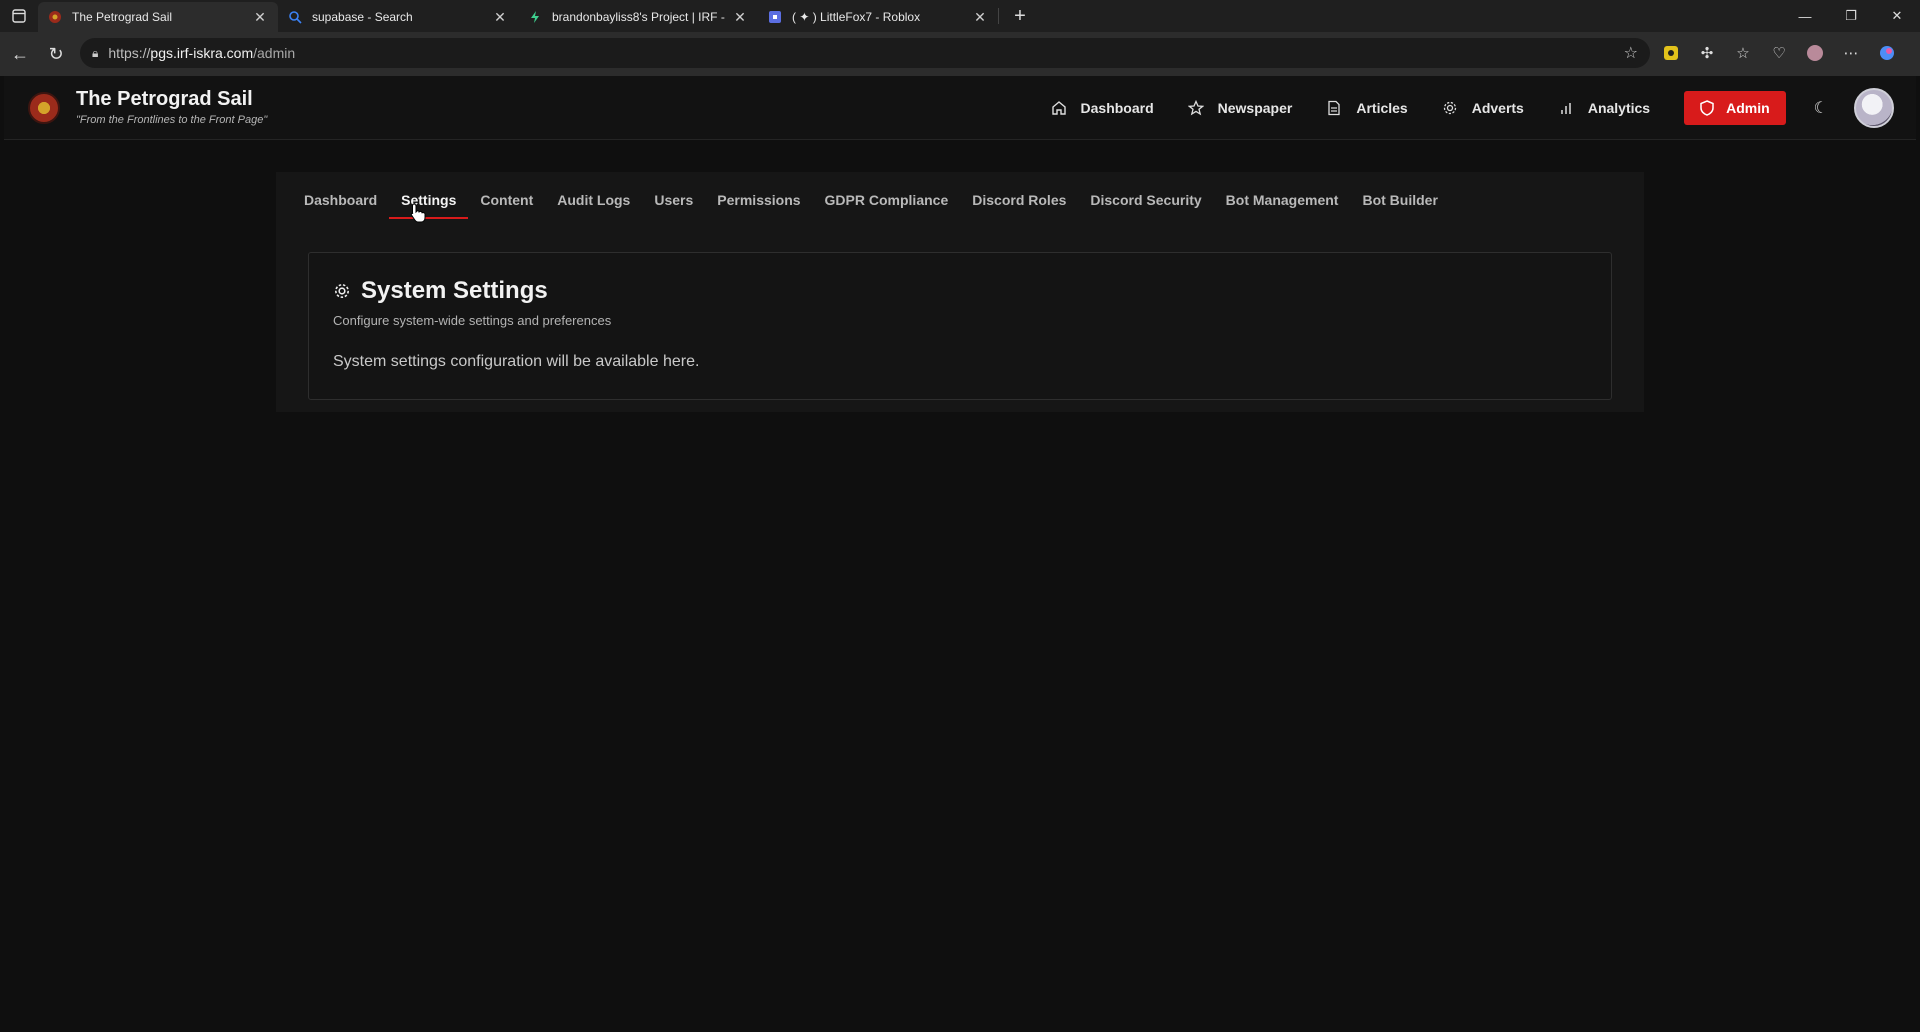  Describe the element at coordinates (56, 54) in the screenshot. I see `reload-button: ↻` at that location.